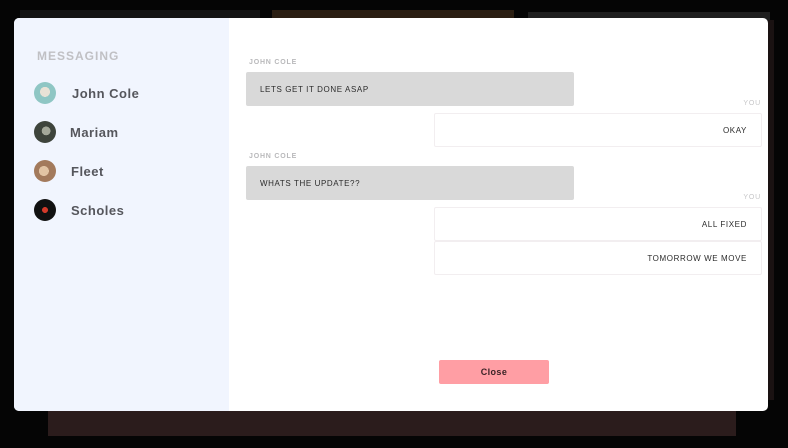 The width and height of the screenshot is (788, 448). What do you see at coordinates (78, 56) in the screenshot?
I see `sidebar-title: MESSAGING` at bounding box center [78, 56].